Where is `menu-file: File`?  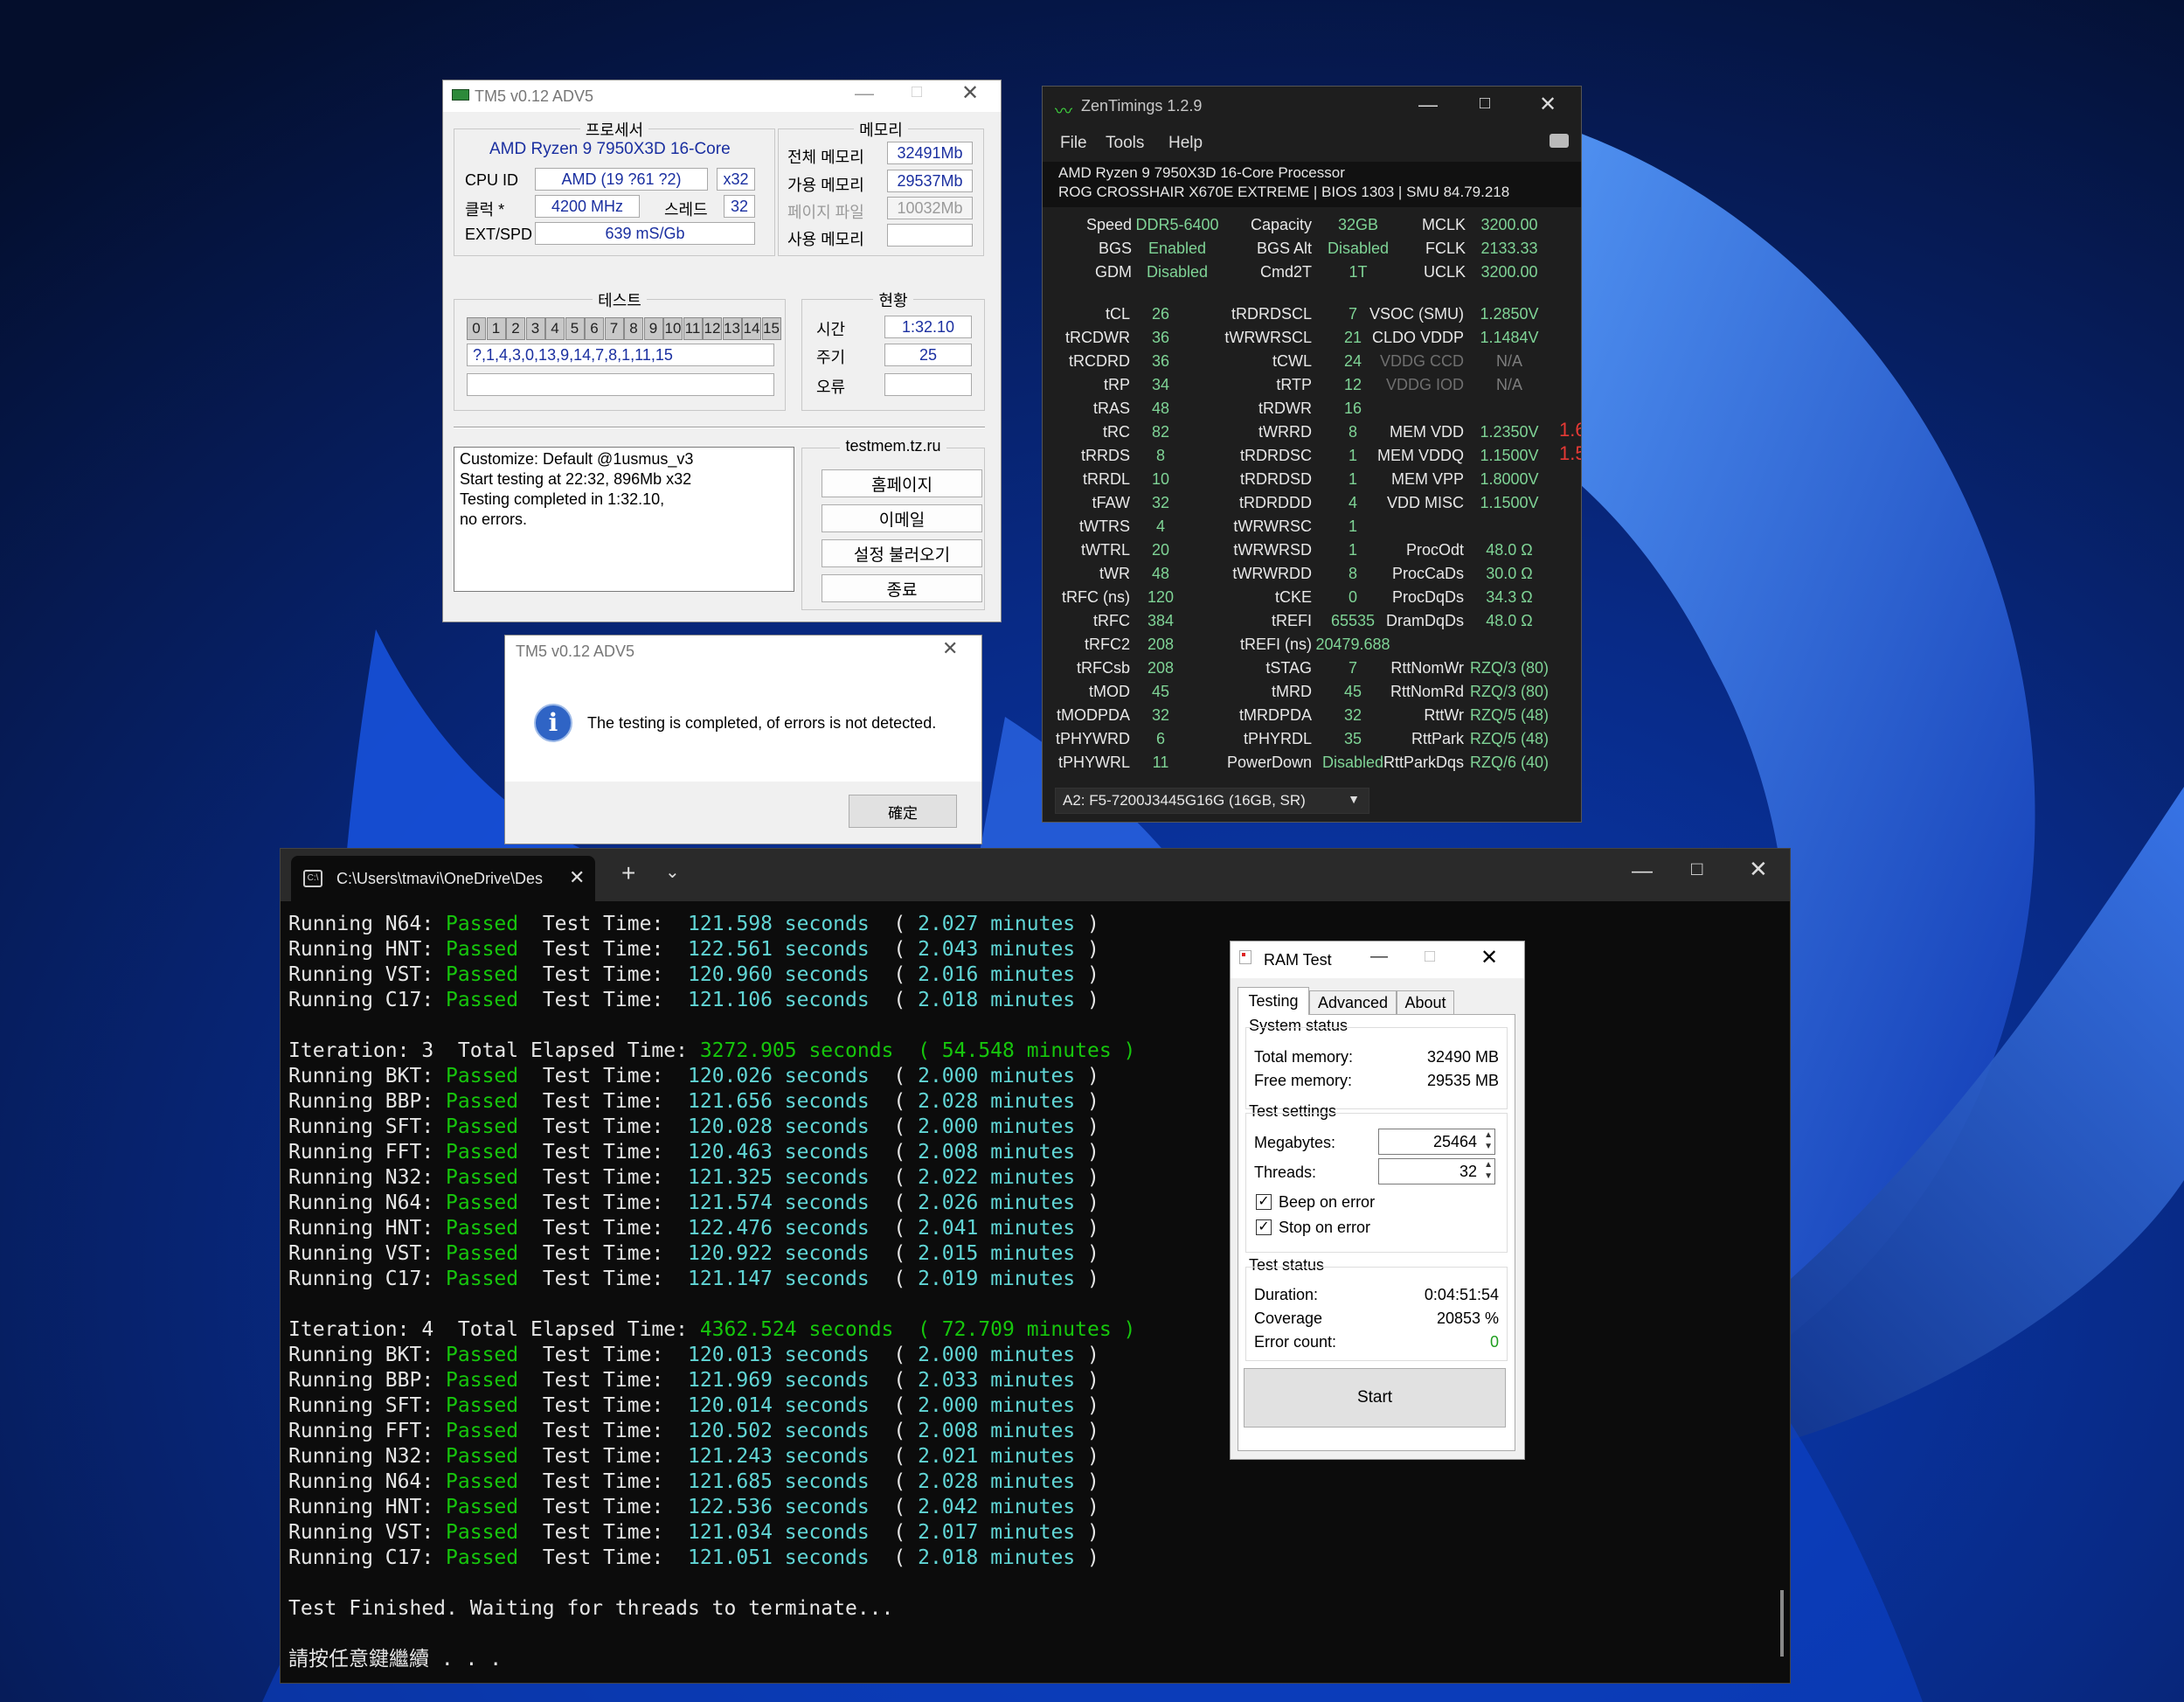
menu-file: File is located at coordinates (1073, 143).